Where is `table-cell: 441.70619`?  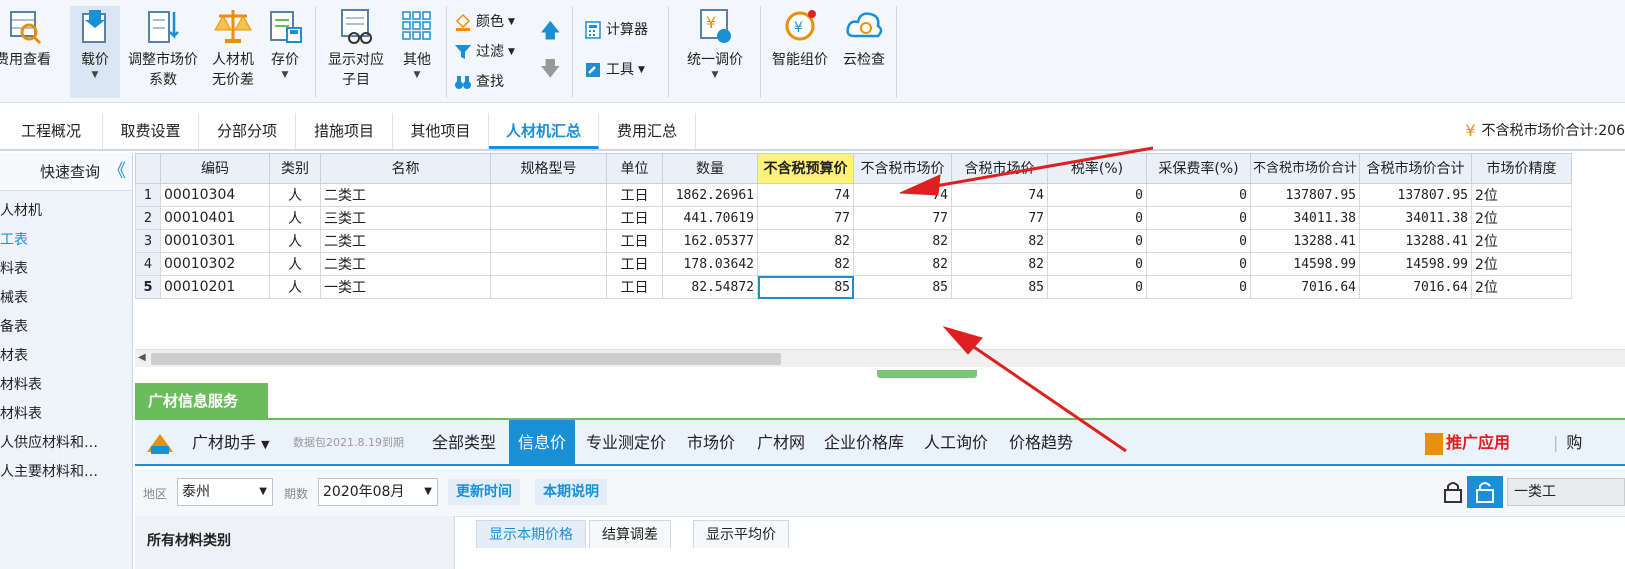
table-cell: 441.70619 is located at coordinates (710, 218).